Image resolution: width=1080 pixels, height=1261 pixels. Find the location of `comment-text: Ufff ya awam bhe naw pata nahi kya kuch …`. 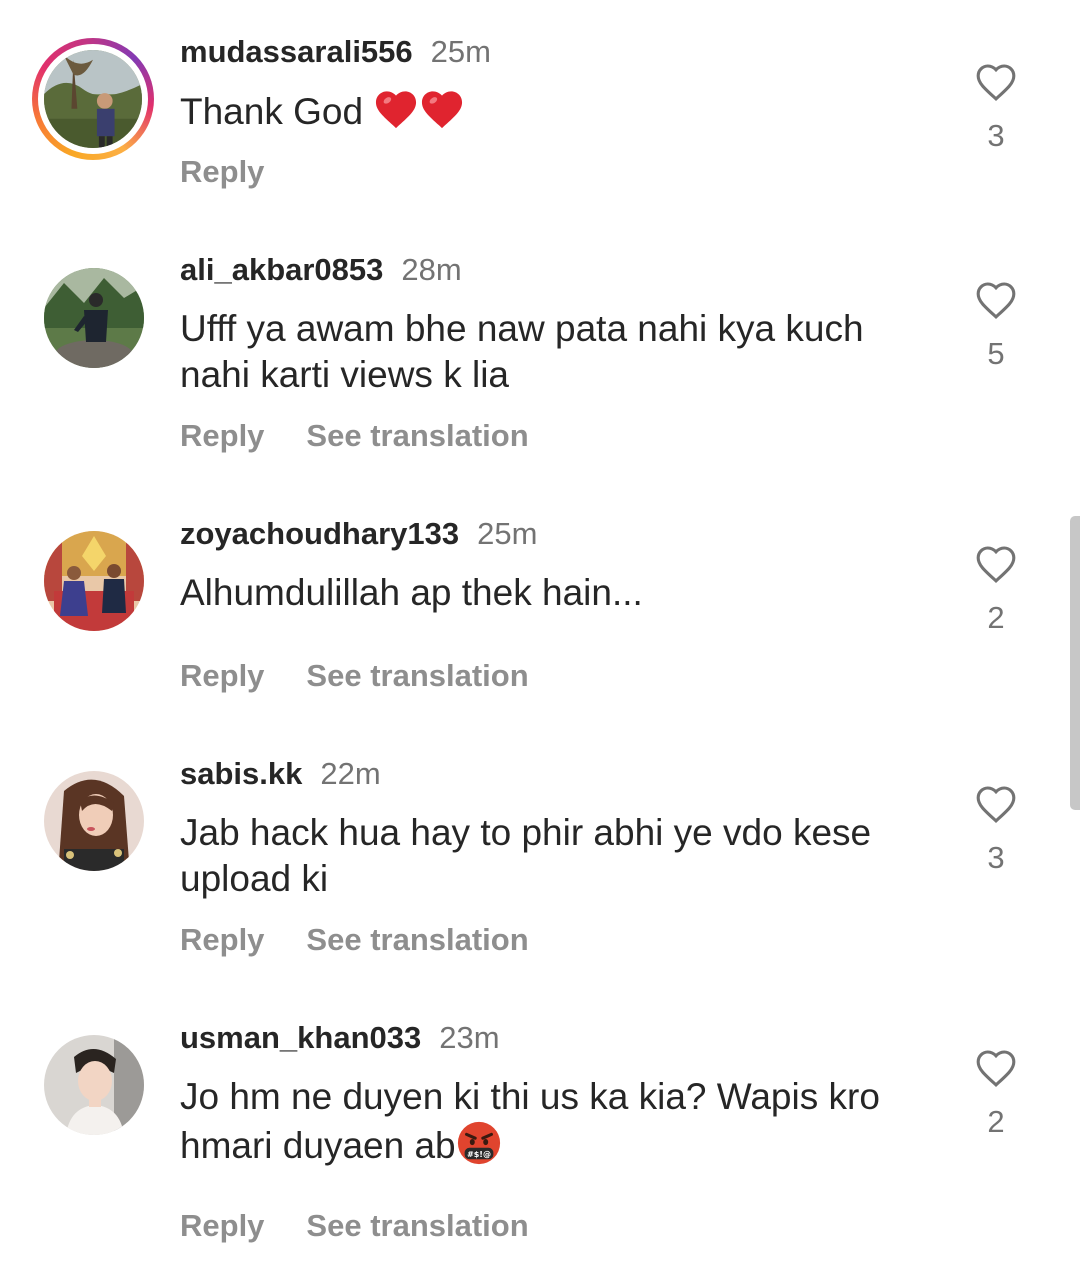

comment-text: Ufff ya awam bhe naw pata nahi kya kuch … is located at coordinates (522, 351).